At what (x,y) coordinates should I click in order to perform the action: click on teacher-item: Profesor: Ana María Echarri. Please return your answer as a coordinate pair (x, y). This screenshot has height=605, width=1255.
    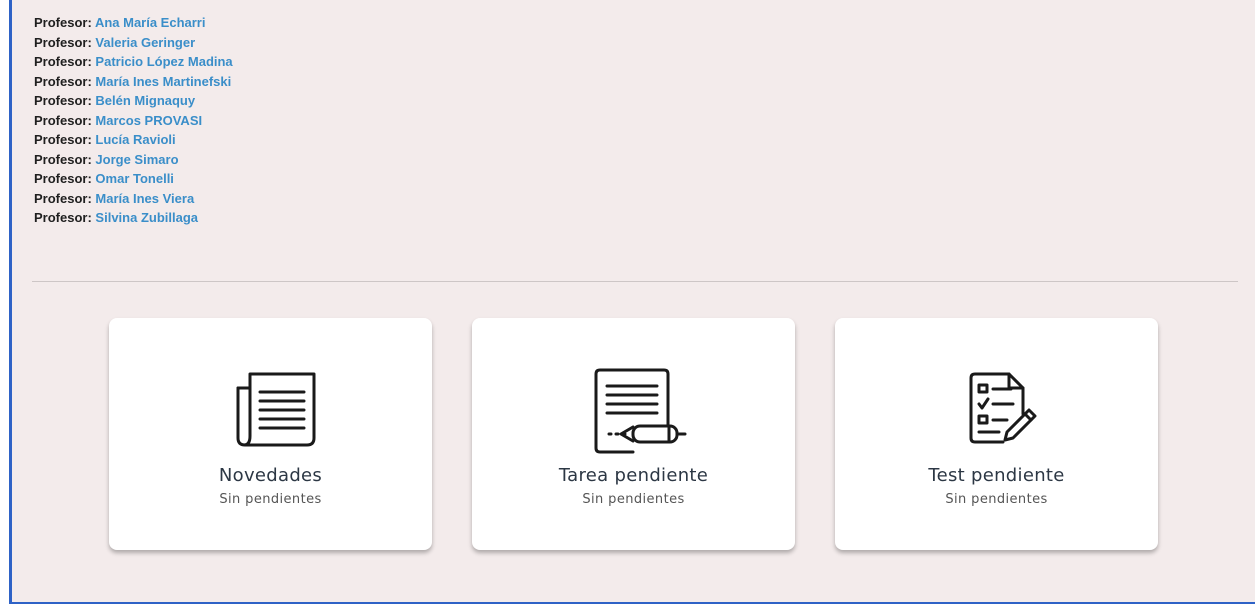
    Looking at the image, I should click on (133, 23).